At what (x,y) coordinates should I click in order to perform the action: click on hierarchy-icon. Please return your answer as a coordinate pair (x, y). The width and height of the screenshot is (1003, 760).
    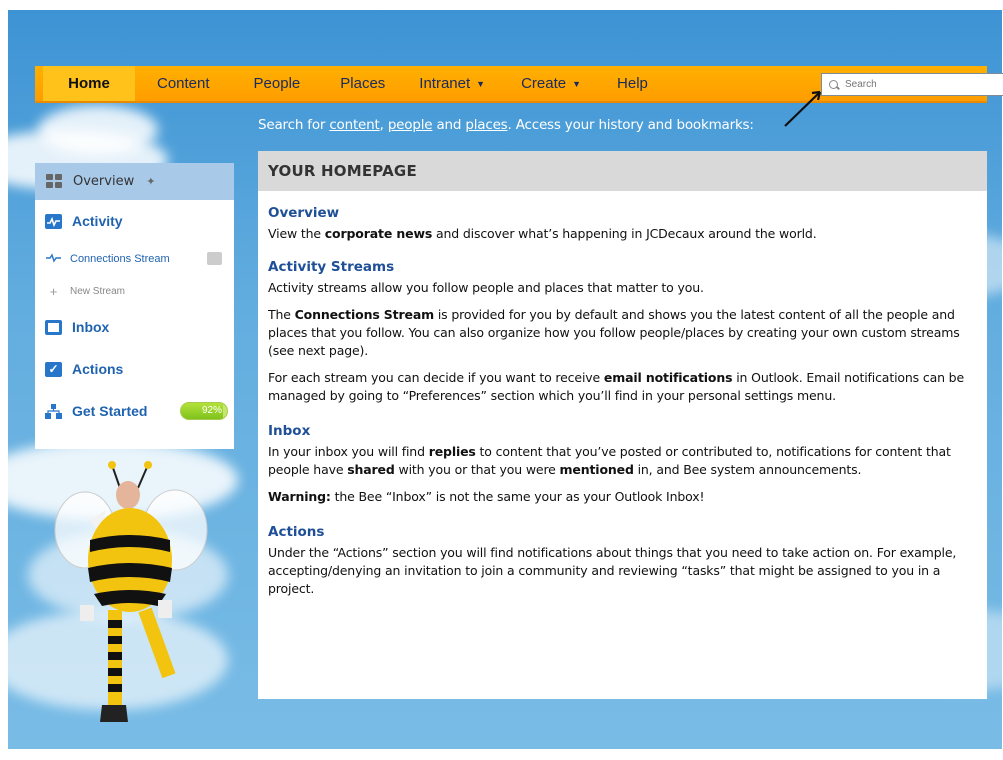
    Looking at the image, I should click on (53, 411).